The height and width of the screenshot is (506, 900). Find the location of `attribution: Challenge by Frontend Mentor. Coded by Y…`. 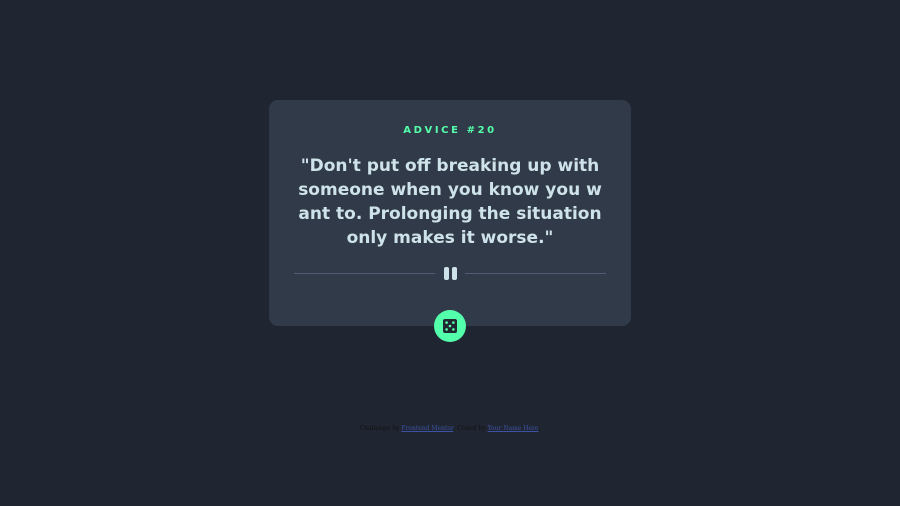

attribution: Challenge by Frontend Mentor. Coded by Y… is located at coordinates (450, 428).